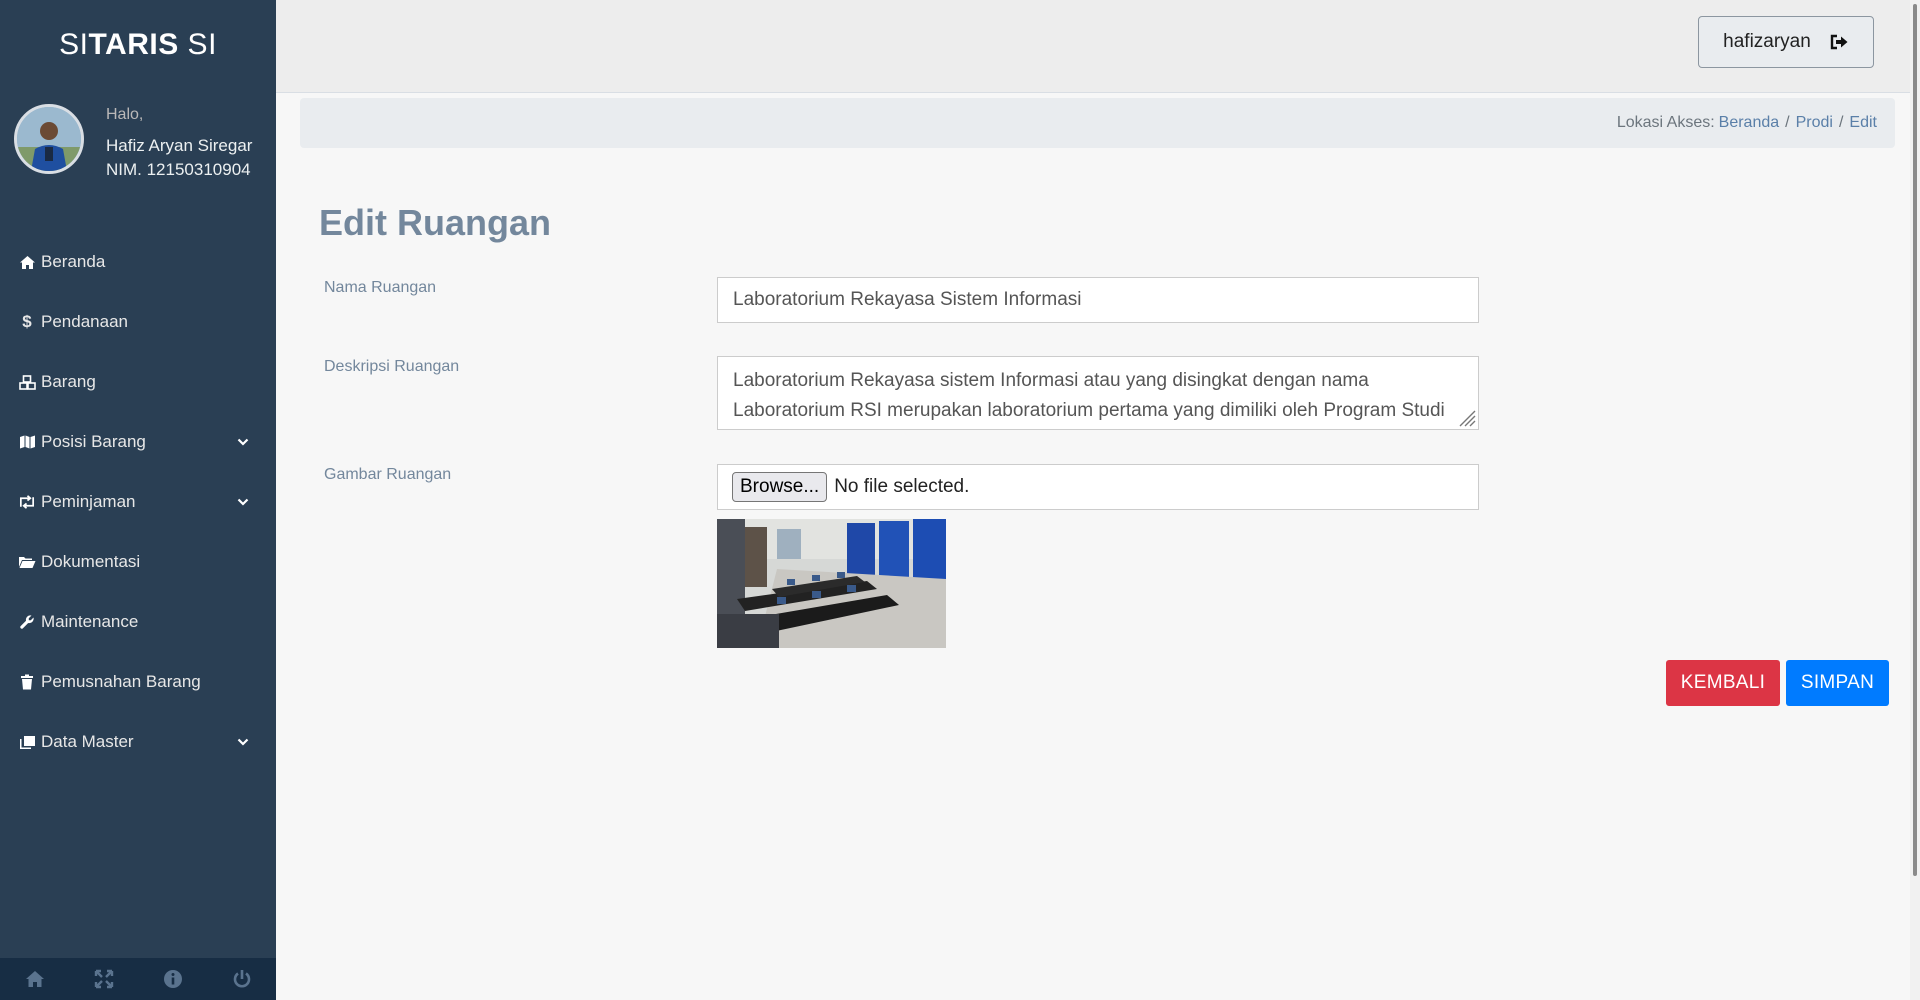 The image size is (1920, 1000). I want to click on sidebar-item-label: Beranda, so click(73, 261).